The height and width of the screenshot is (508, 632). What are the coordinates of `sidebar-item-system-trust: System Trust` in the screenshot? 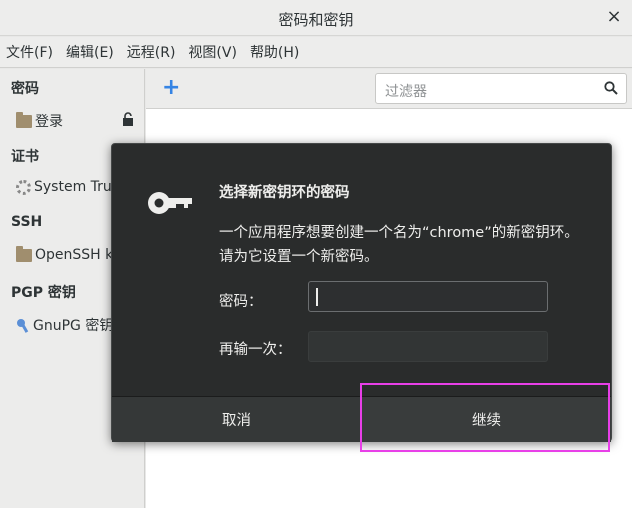 It's located at (70, 187).